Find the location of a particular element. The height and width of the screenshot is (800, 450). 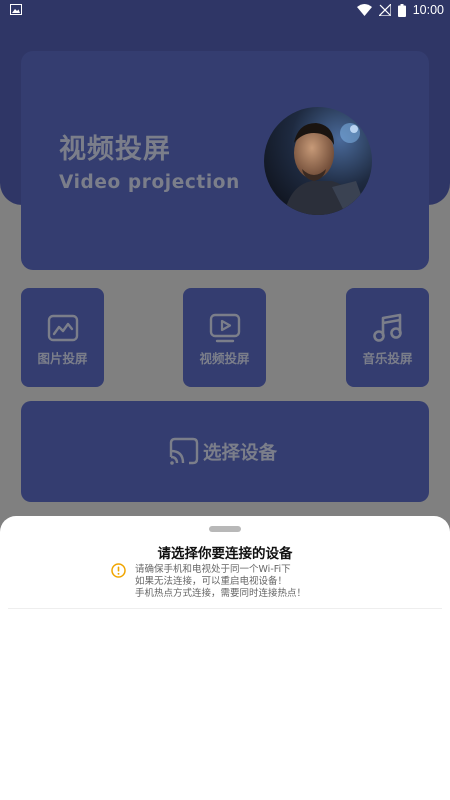

signal-off-icon is located at coordinates (384, 10).